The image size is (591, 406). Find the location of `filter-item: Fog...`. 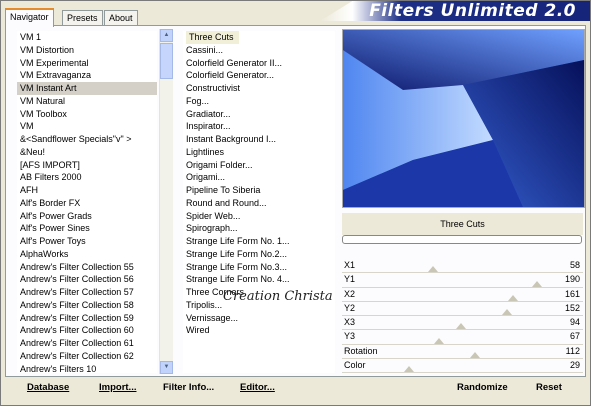

filter-item: Fog... is located at coordinates (259, 101).